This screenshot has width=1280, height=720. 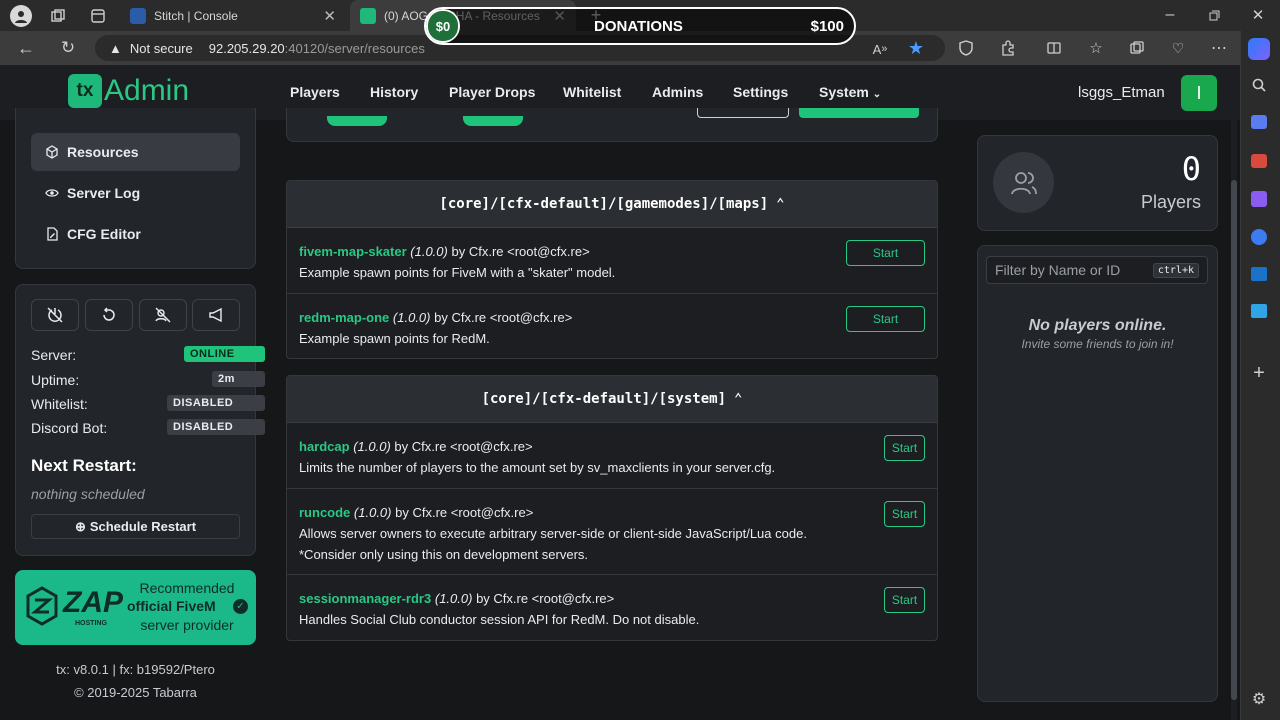 What do you see at coordinates (246, 48) in the screenshot?
I see `url-host: 92.205.29.20` at bounding box center [246, 48].